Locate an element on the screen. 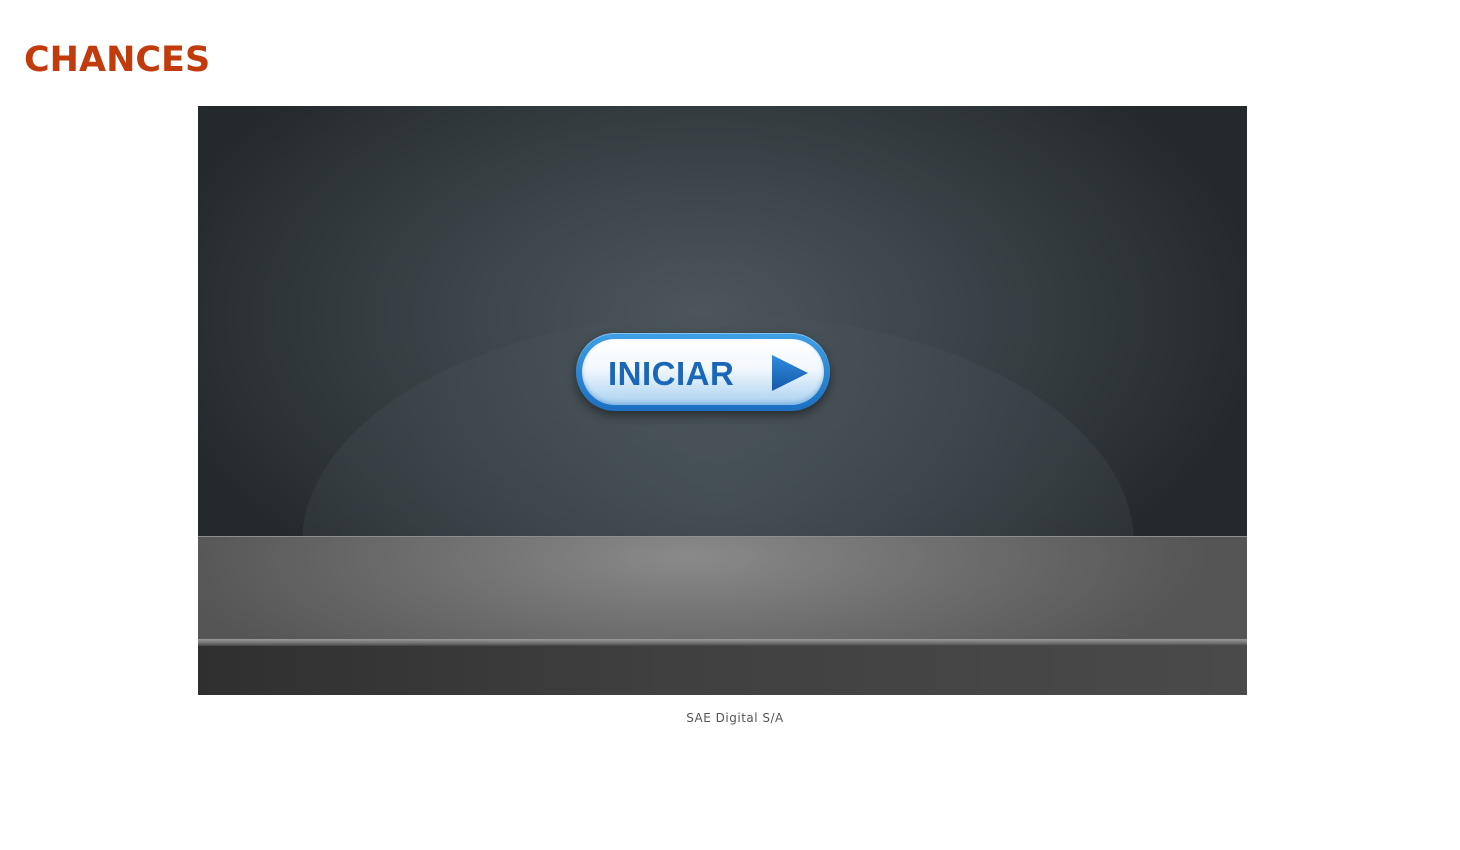 The image size is (1460, 850). start-button-label: INICIAR is located at coordinates (671, 373).